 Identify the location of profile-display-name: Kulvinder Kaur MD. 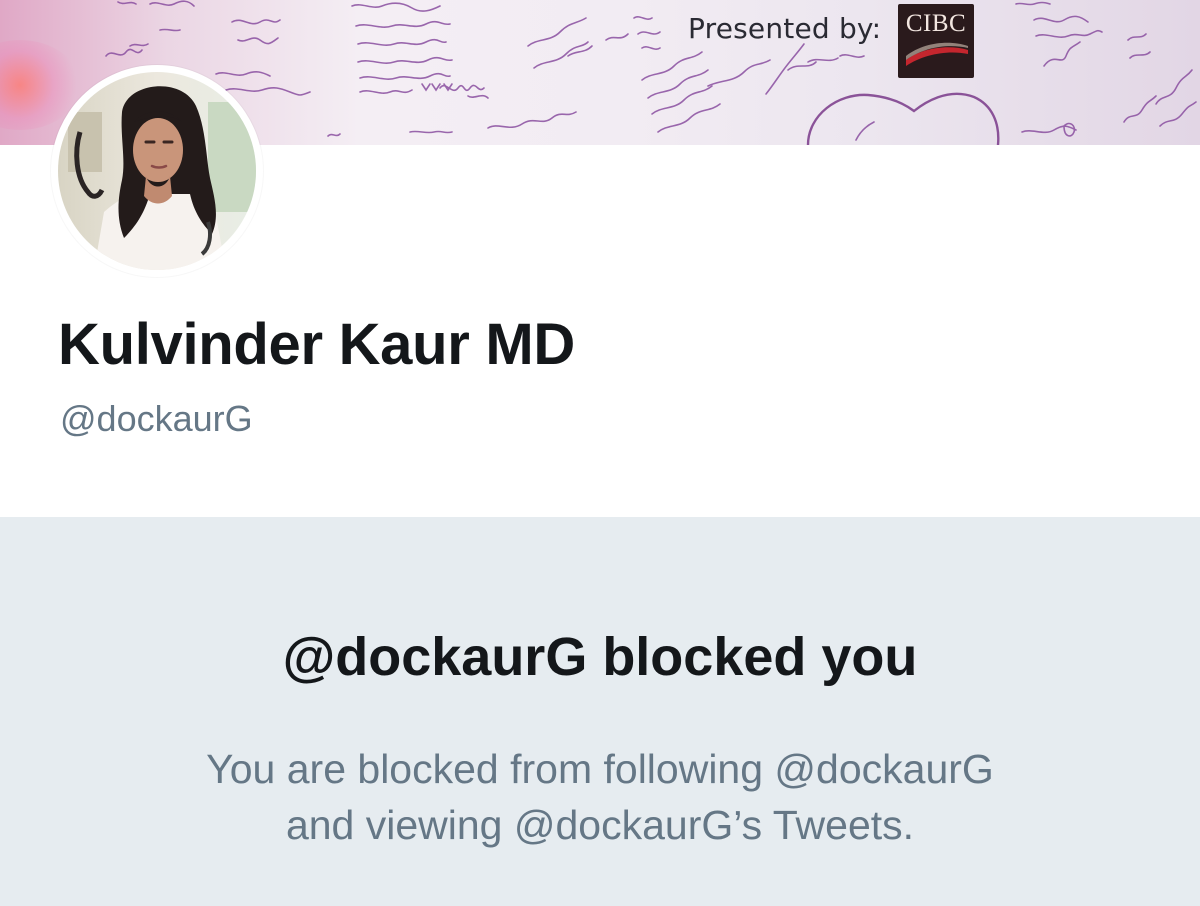
(316, 344).